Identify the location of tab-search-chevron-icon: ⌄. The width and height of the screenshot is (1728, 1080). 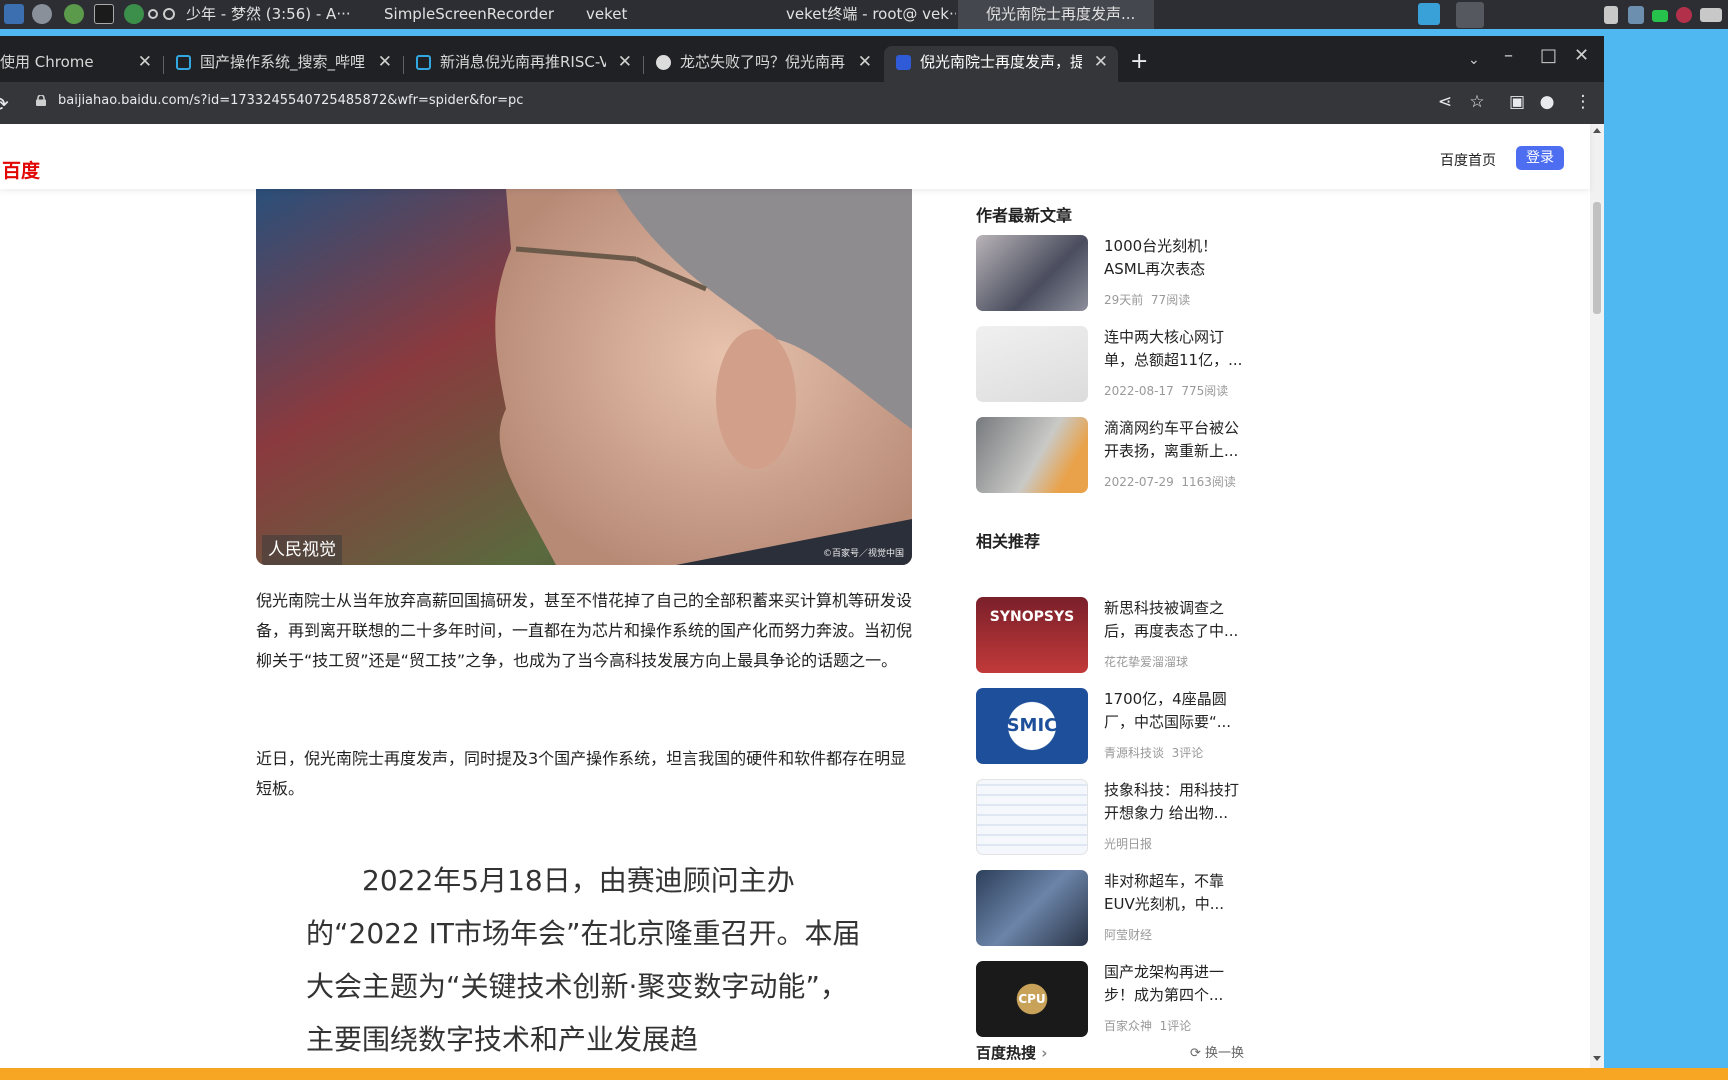
(1474, 60).